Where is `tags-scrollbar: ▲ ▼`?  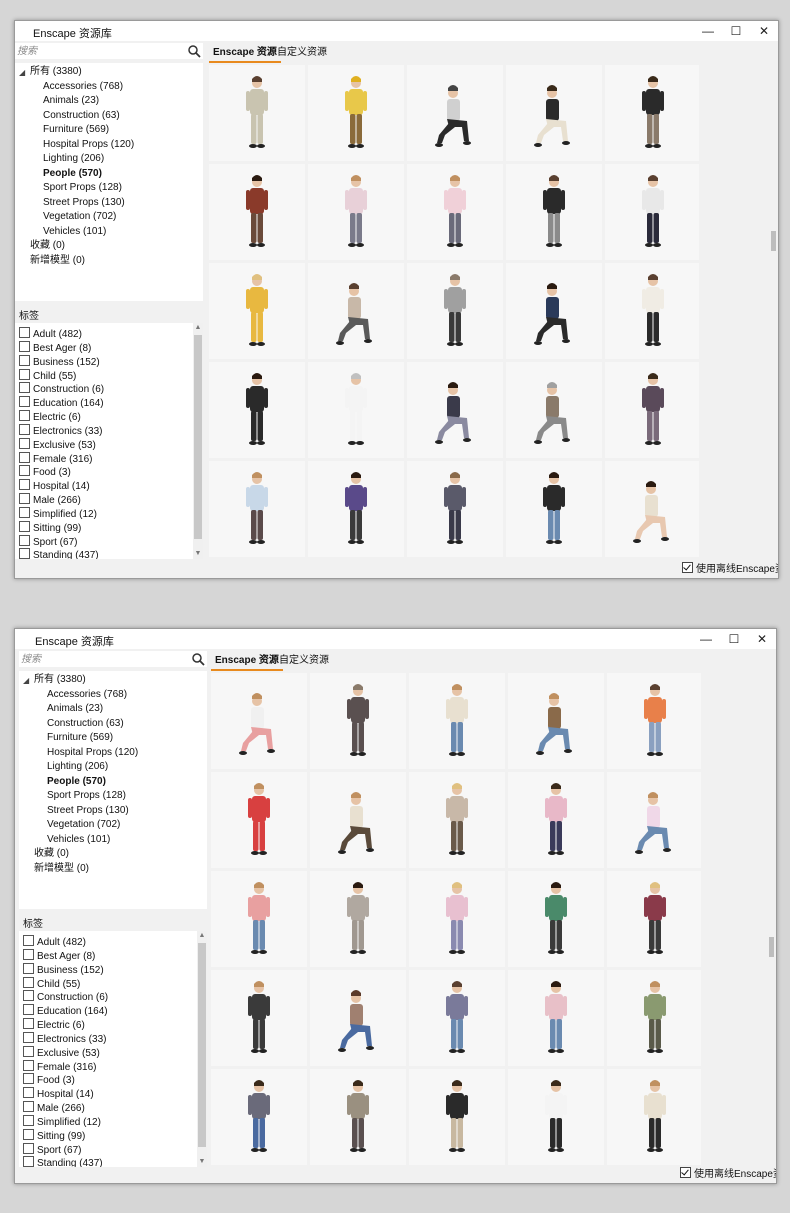
tags-scrollbar: ▲ ▼ is located at coordinates (202, 1049).